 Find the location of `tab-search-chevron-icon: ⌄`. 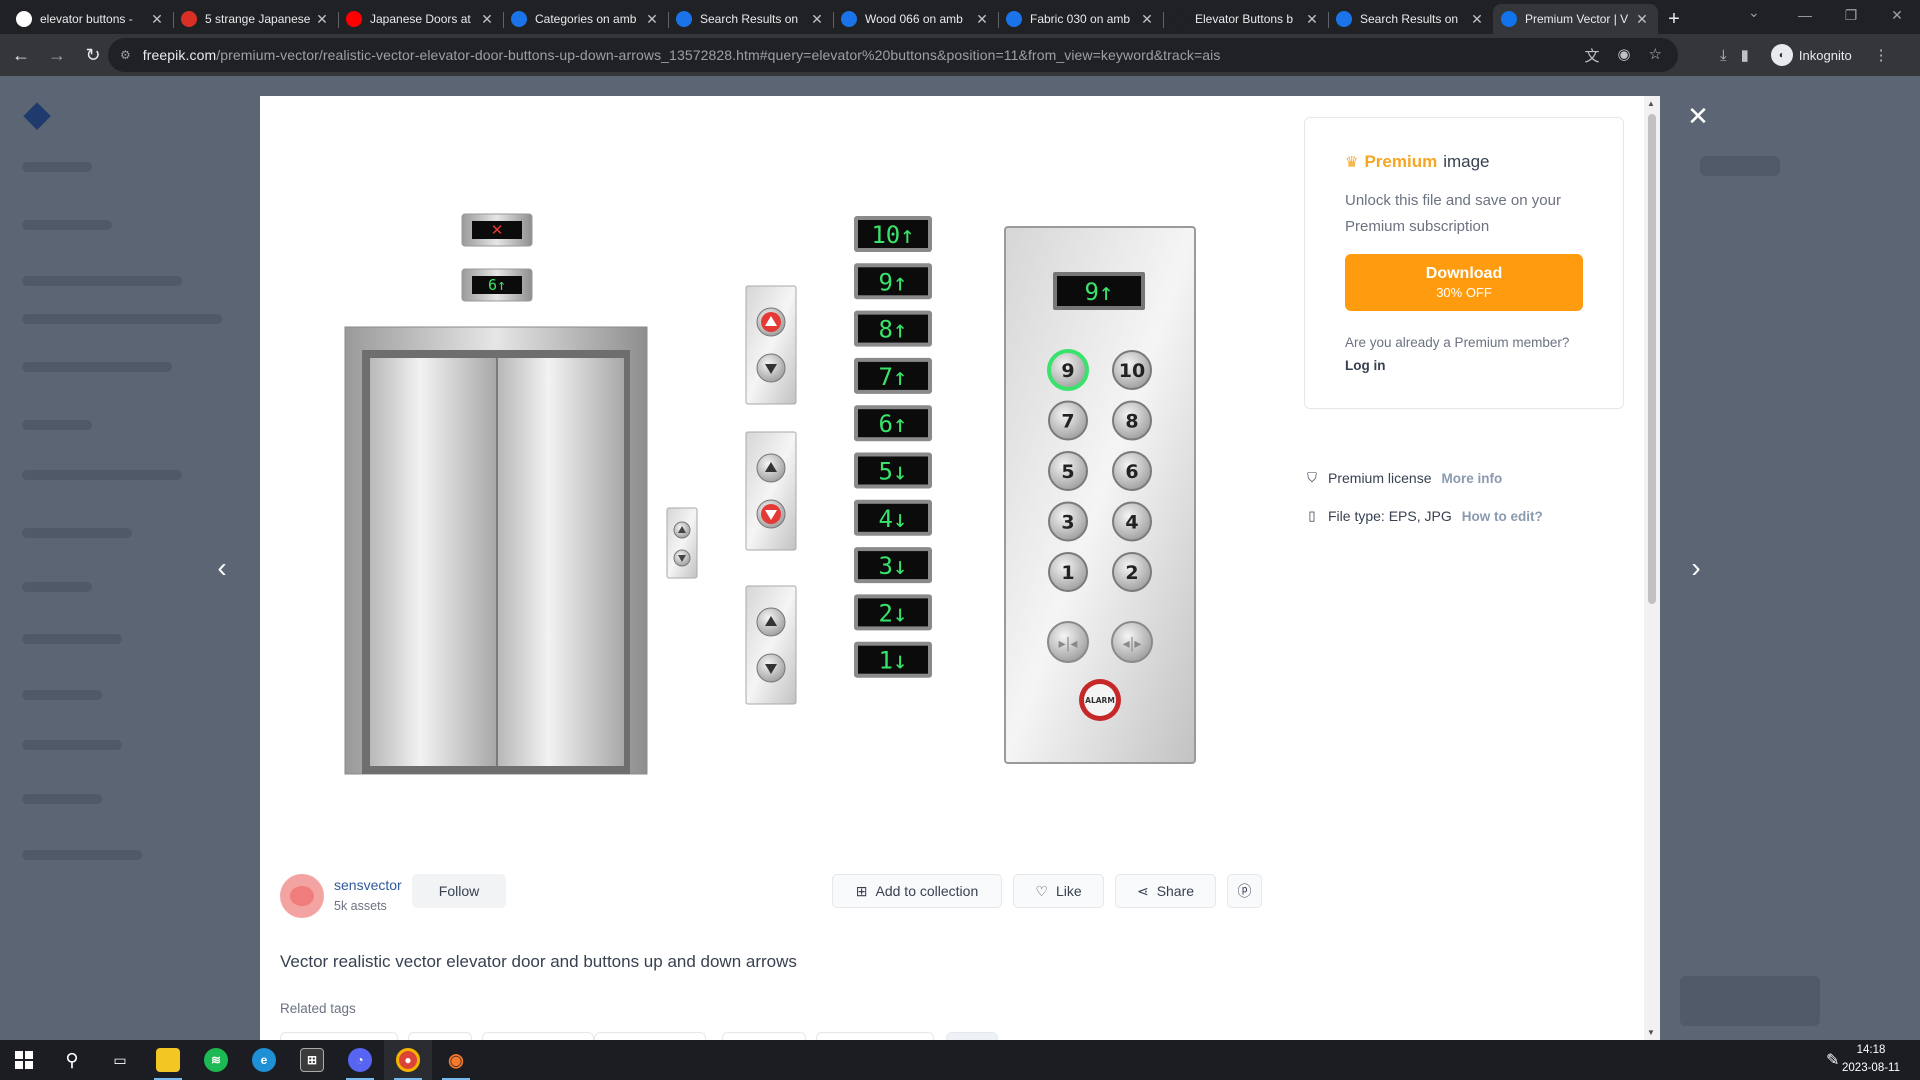

tab-search-chevron-icon: ⌄ is located at coordinates (1754, 12).